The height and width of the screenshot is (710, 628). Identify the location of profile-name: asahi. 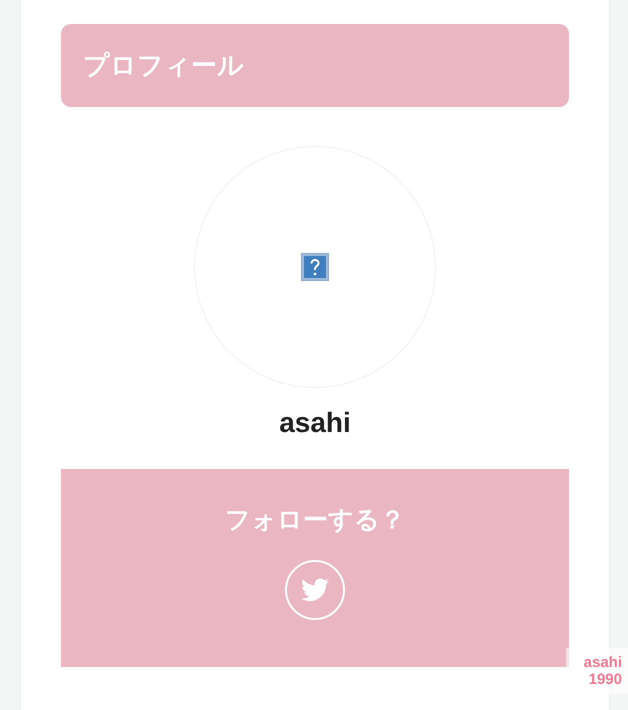
(315, 423).